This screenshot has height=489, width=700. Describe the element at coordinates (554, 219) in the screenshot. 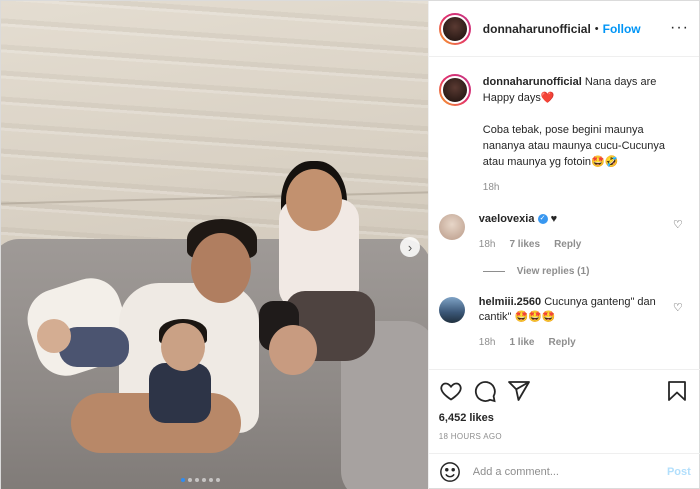

I see `comment-text: ♥` at that location.